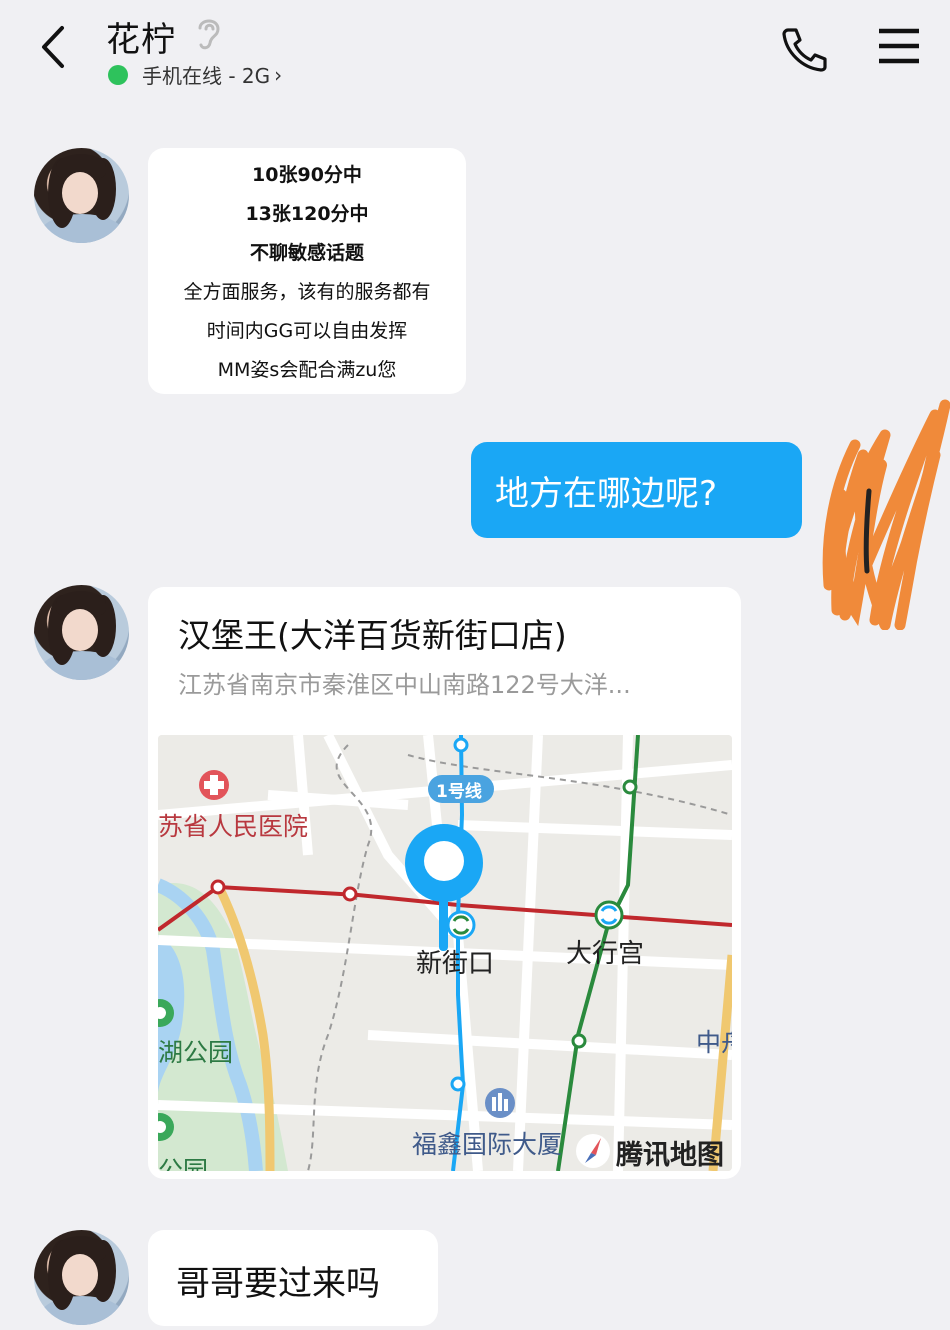  I want to click on online-status: 手机在线 - 2G ›, so click(195, 74).